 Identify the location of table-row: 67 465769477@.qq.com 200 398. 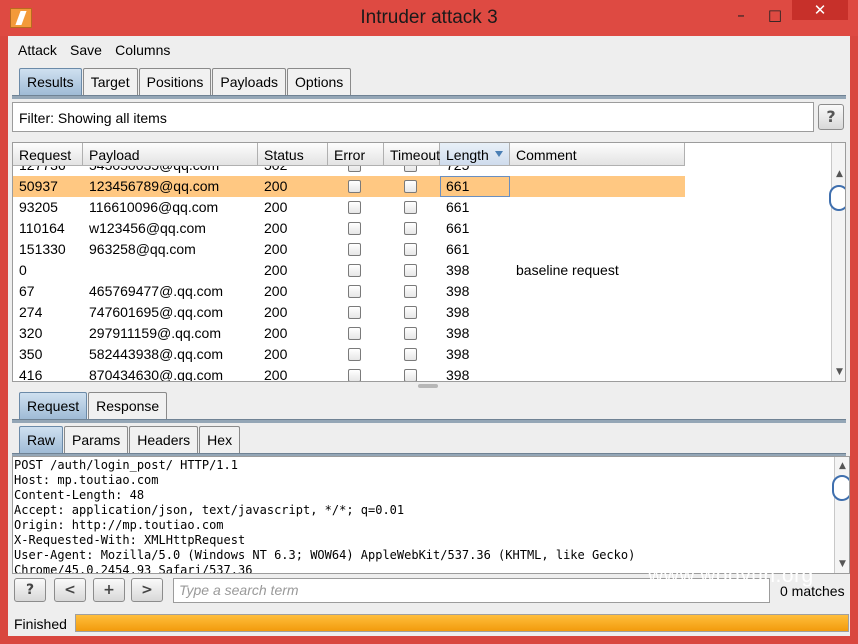
(349, 291).